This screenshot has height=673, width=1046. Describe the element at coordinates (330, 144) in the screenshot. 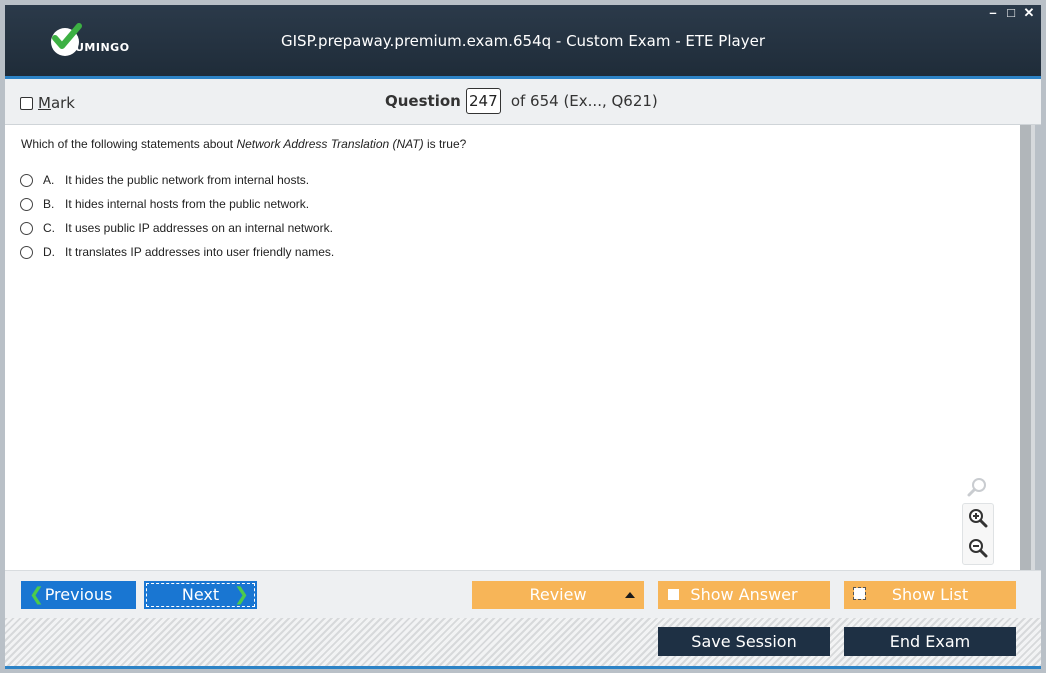

I see `question-text-emphasis: Network Address Translation (NAT)` at that location.